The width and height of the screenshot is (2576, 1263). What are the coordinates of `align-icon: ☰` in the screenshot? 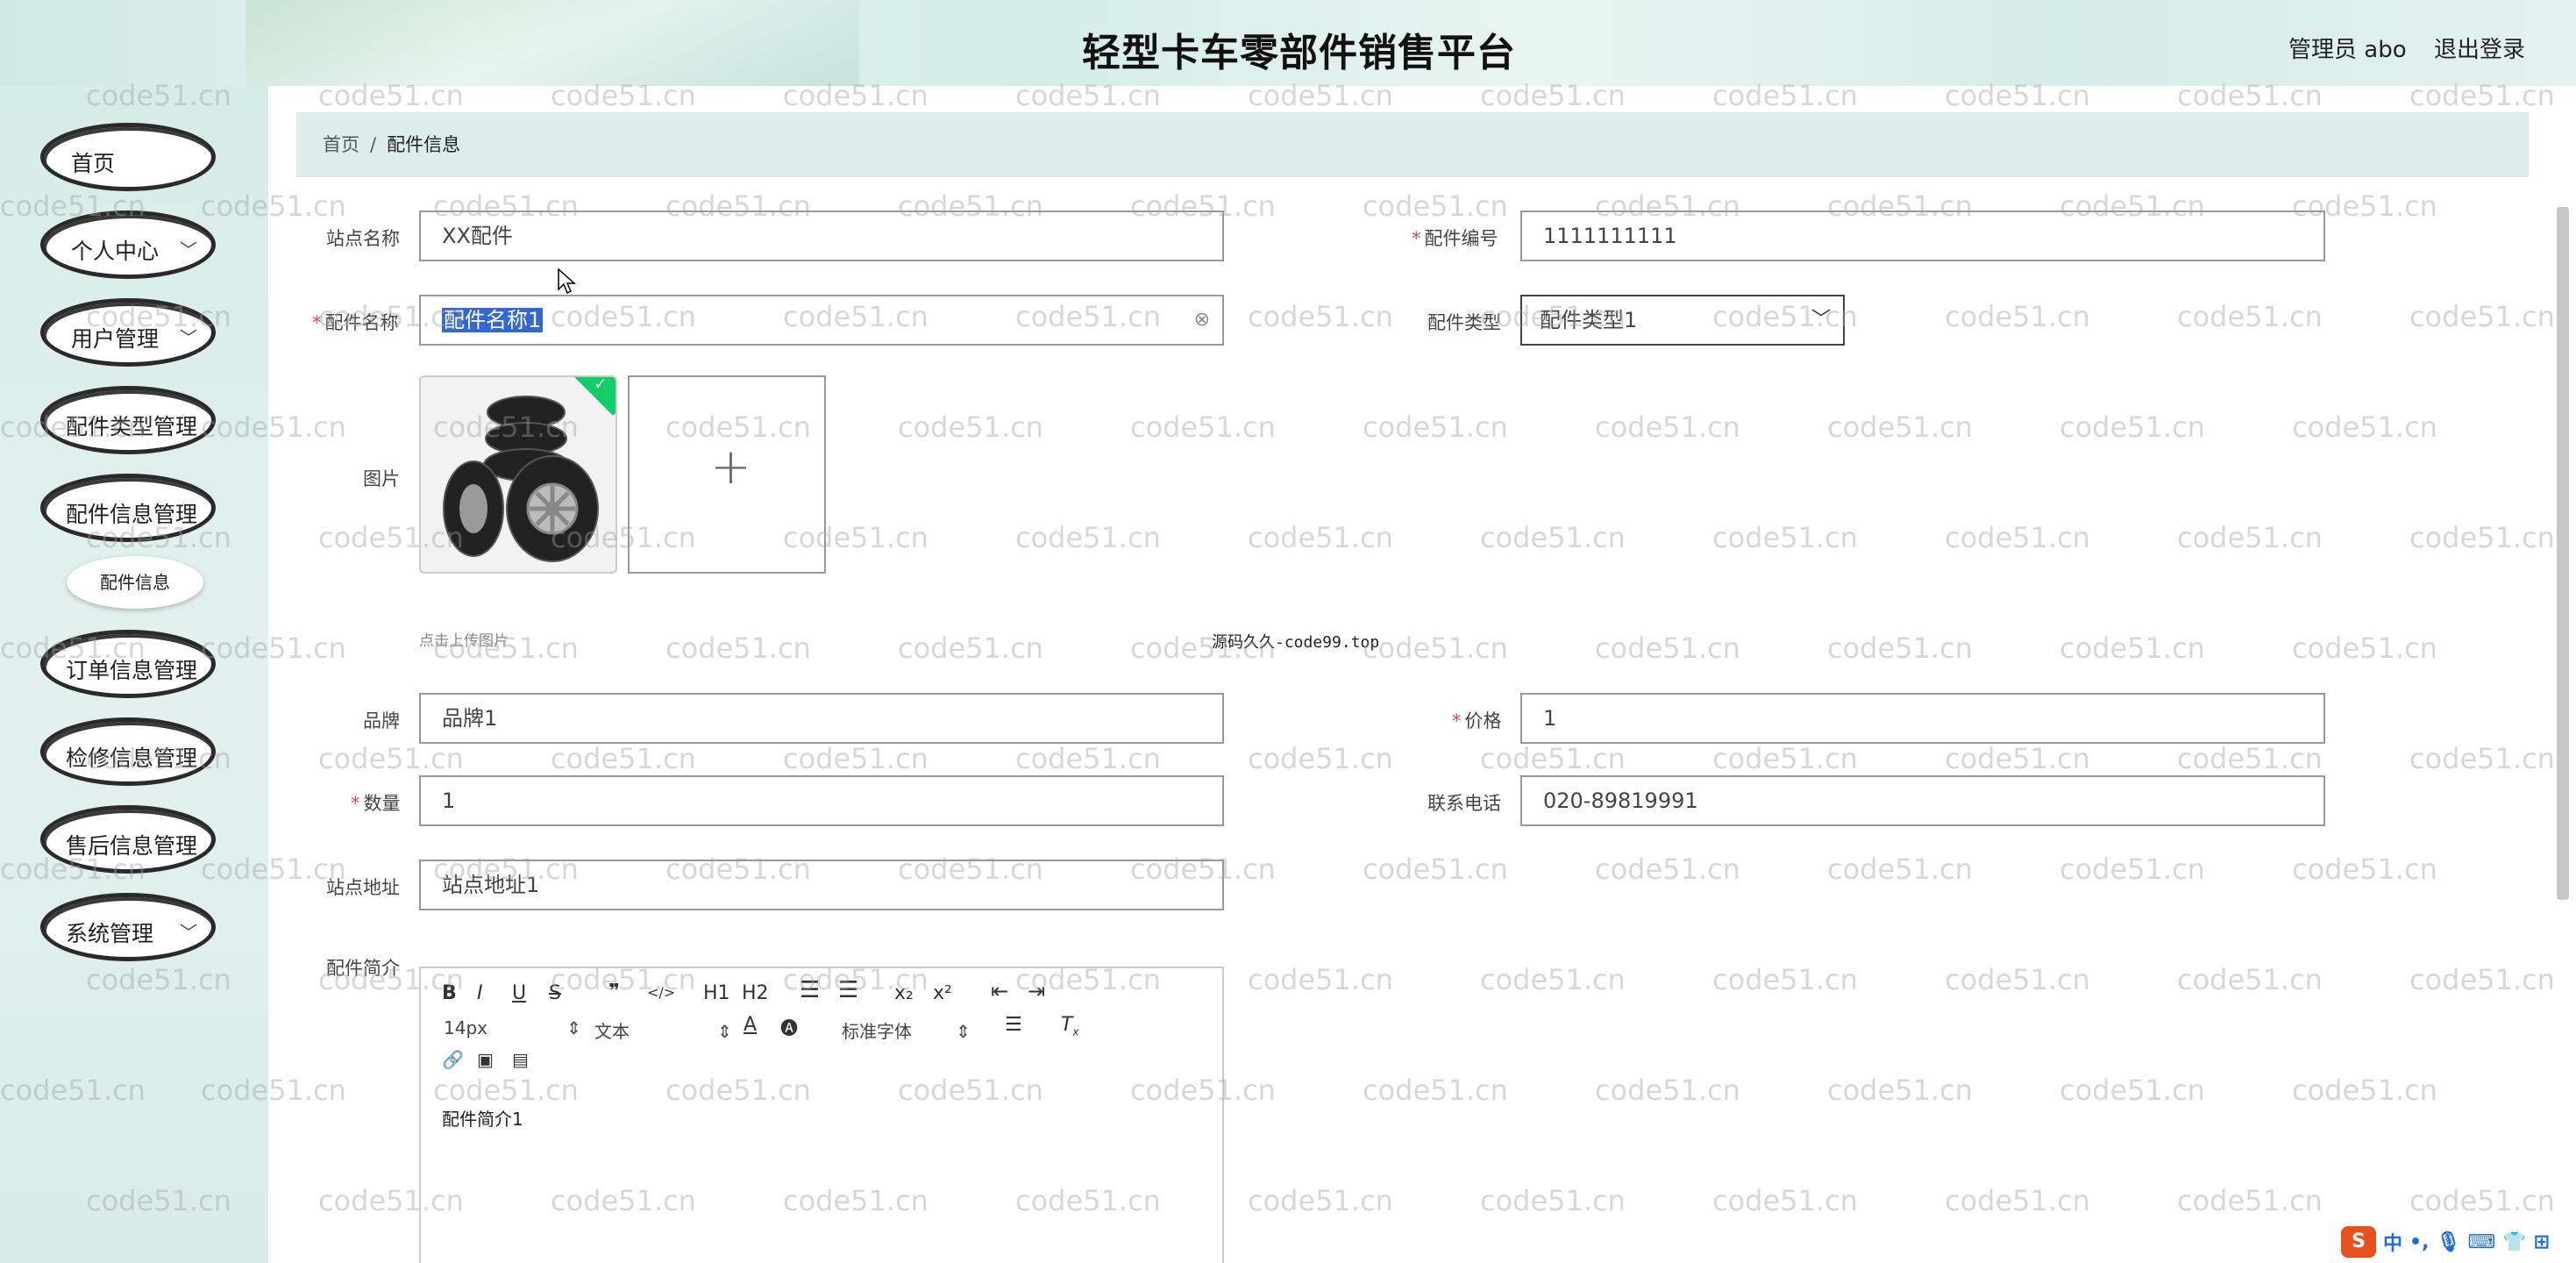 It's located at (1013, 1025).